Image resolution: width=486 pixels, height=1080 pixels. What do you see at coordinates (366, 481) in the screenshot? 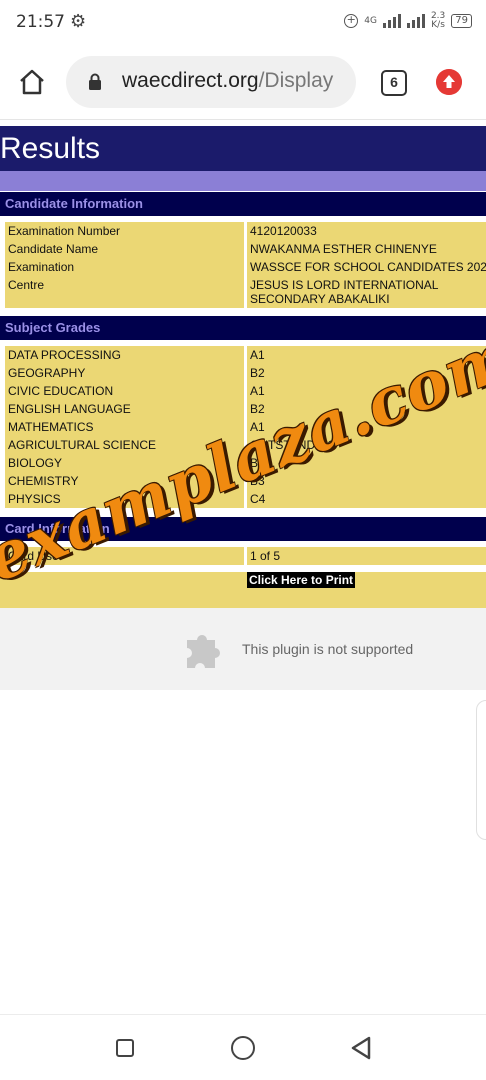
I see `subject-grade: B3` at bounding box center [366, 481].